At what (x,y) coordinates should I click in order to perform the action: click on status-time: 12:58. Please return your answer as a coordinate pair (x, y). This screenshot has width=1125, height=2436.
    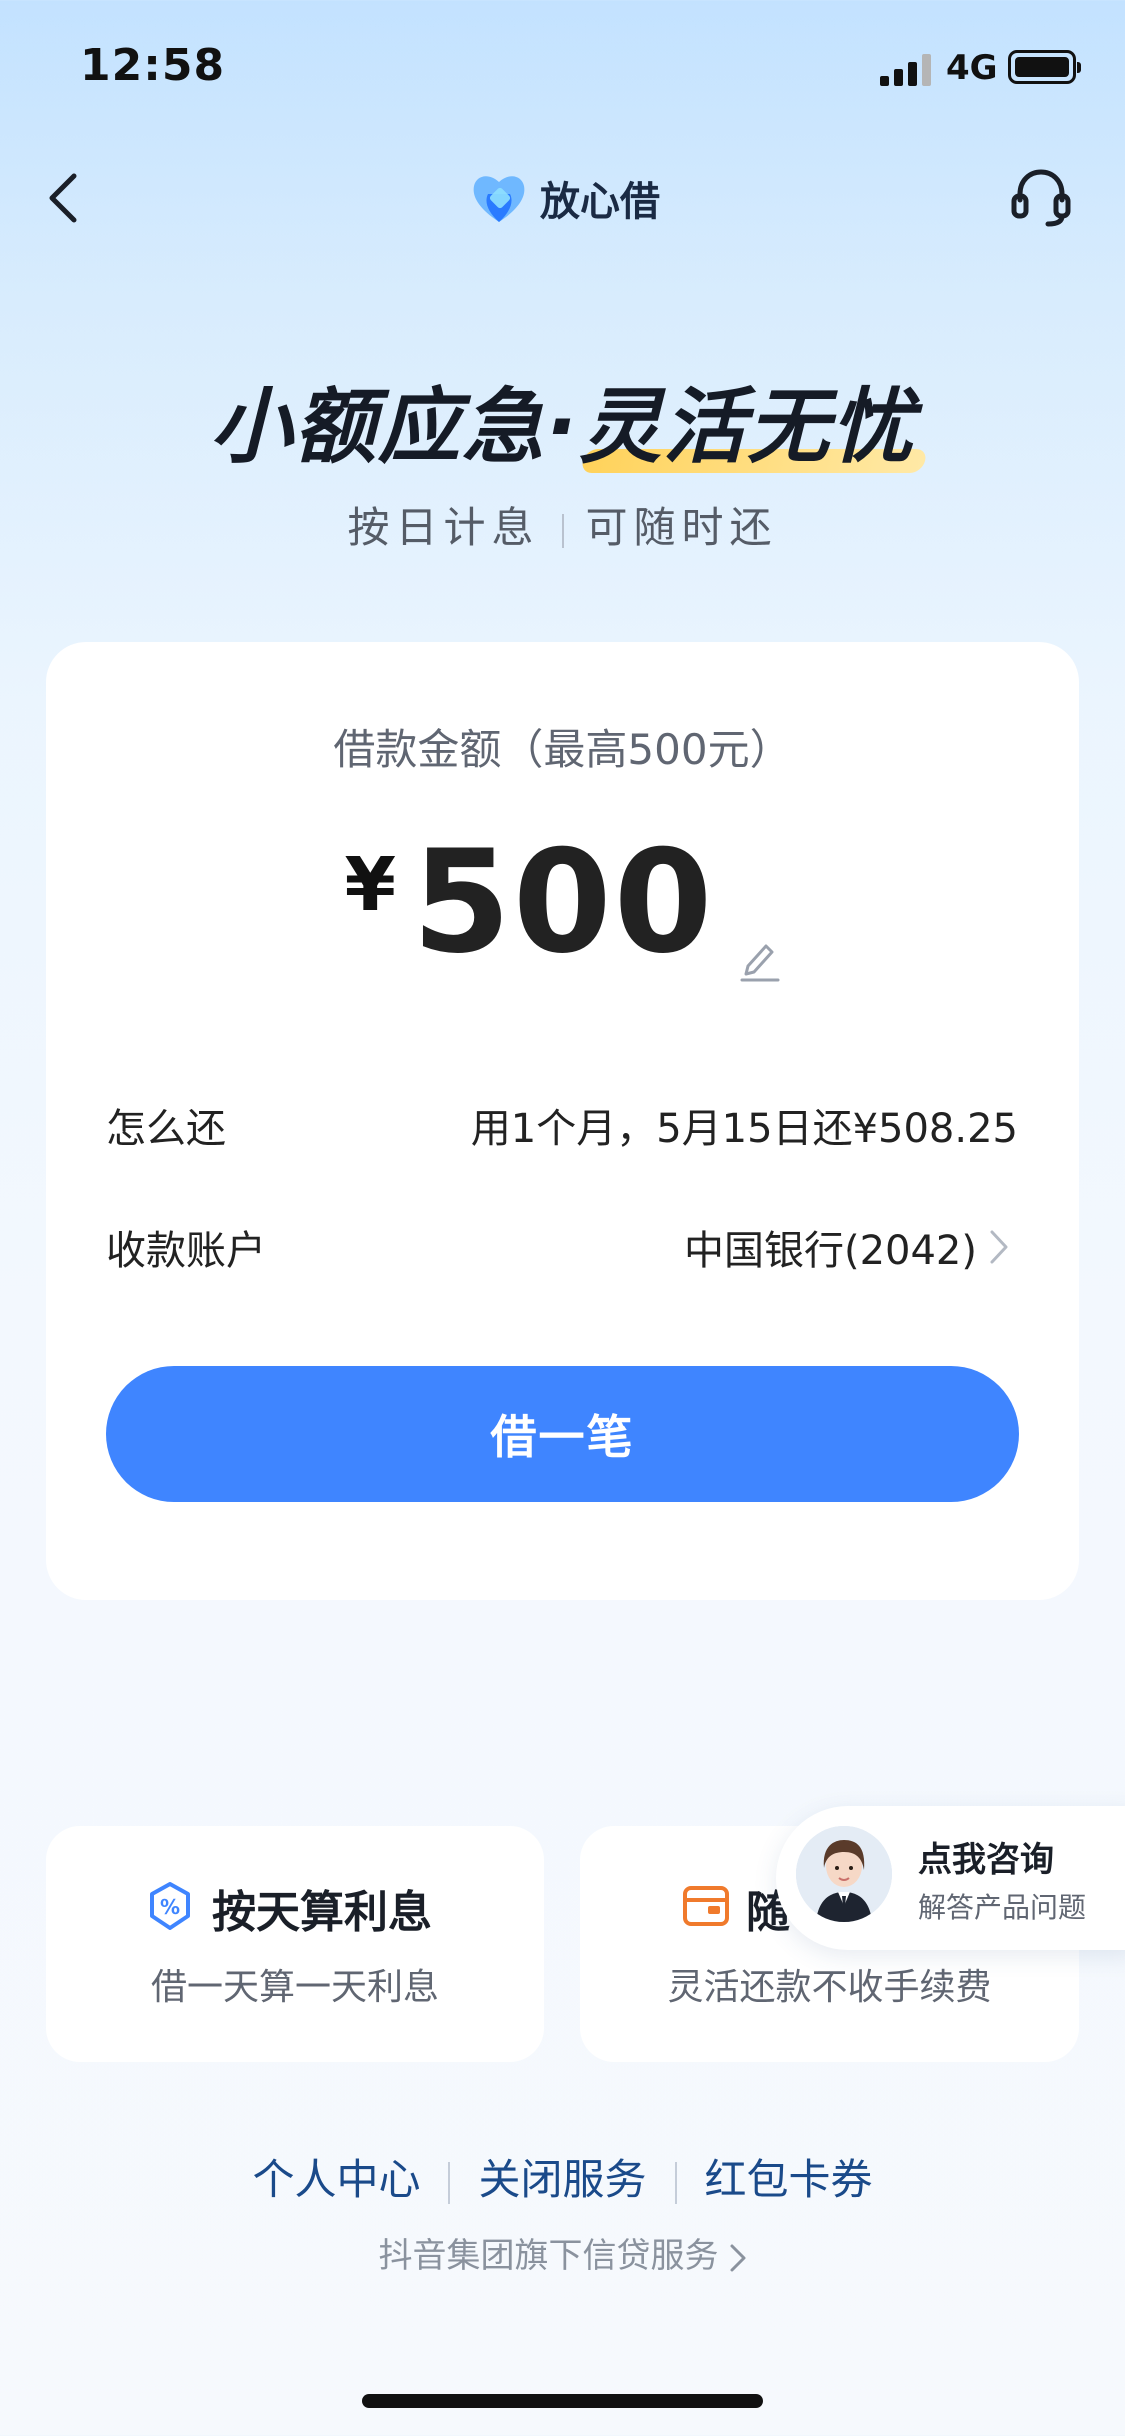
    Looking at the image, I should click on (153, 65).